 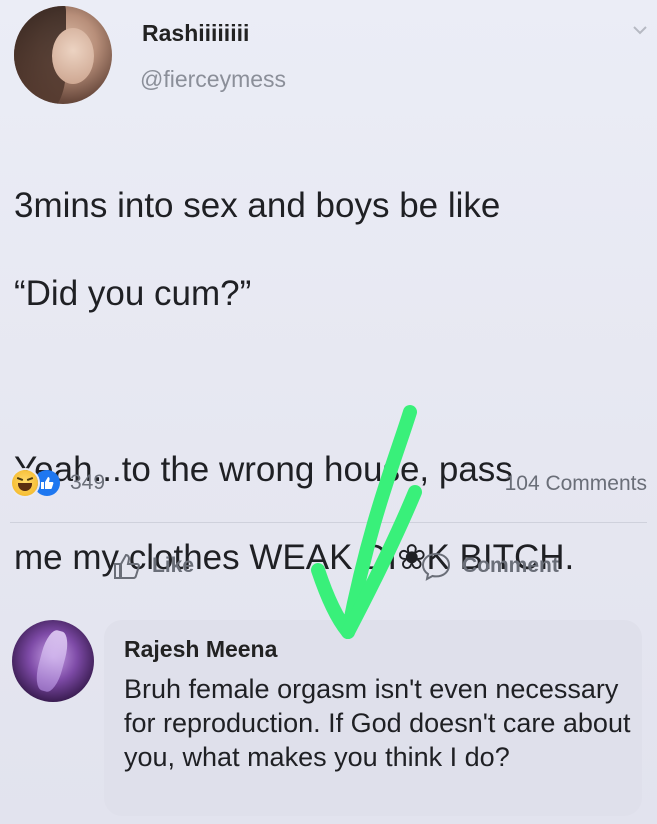 I want to click on author-avatar, so click(x=63, y=55).